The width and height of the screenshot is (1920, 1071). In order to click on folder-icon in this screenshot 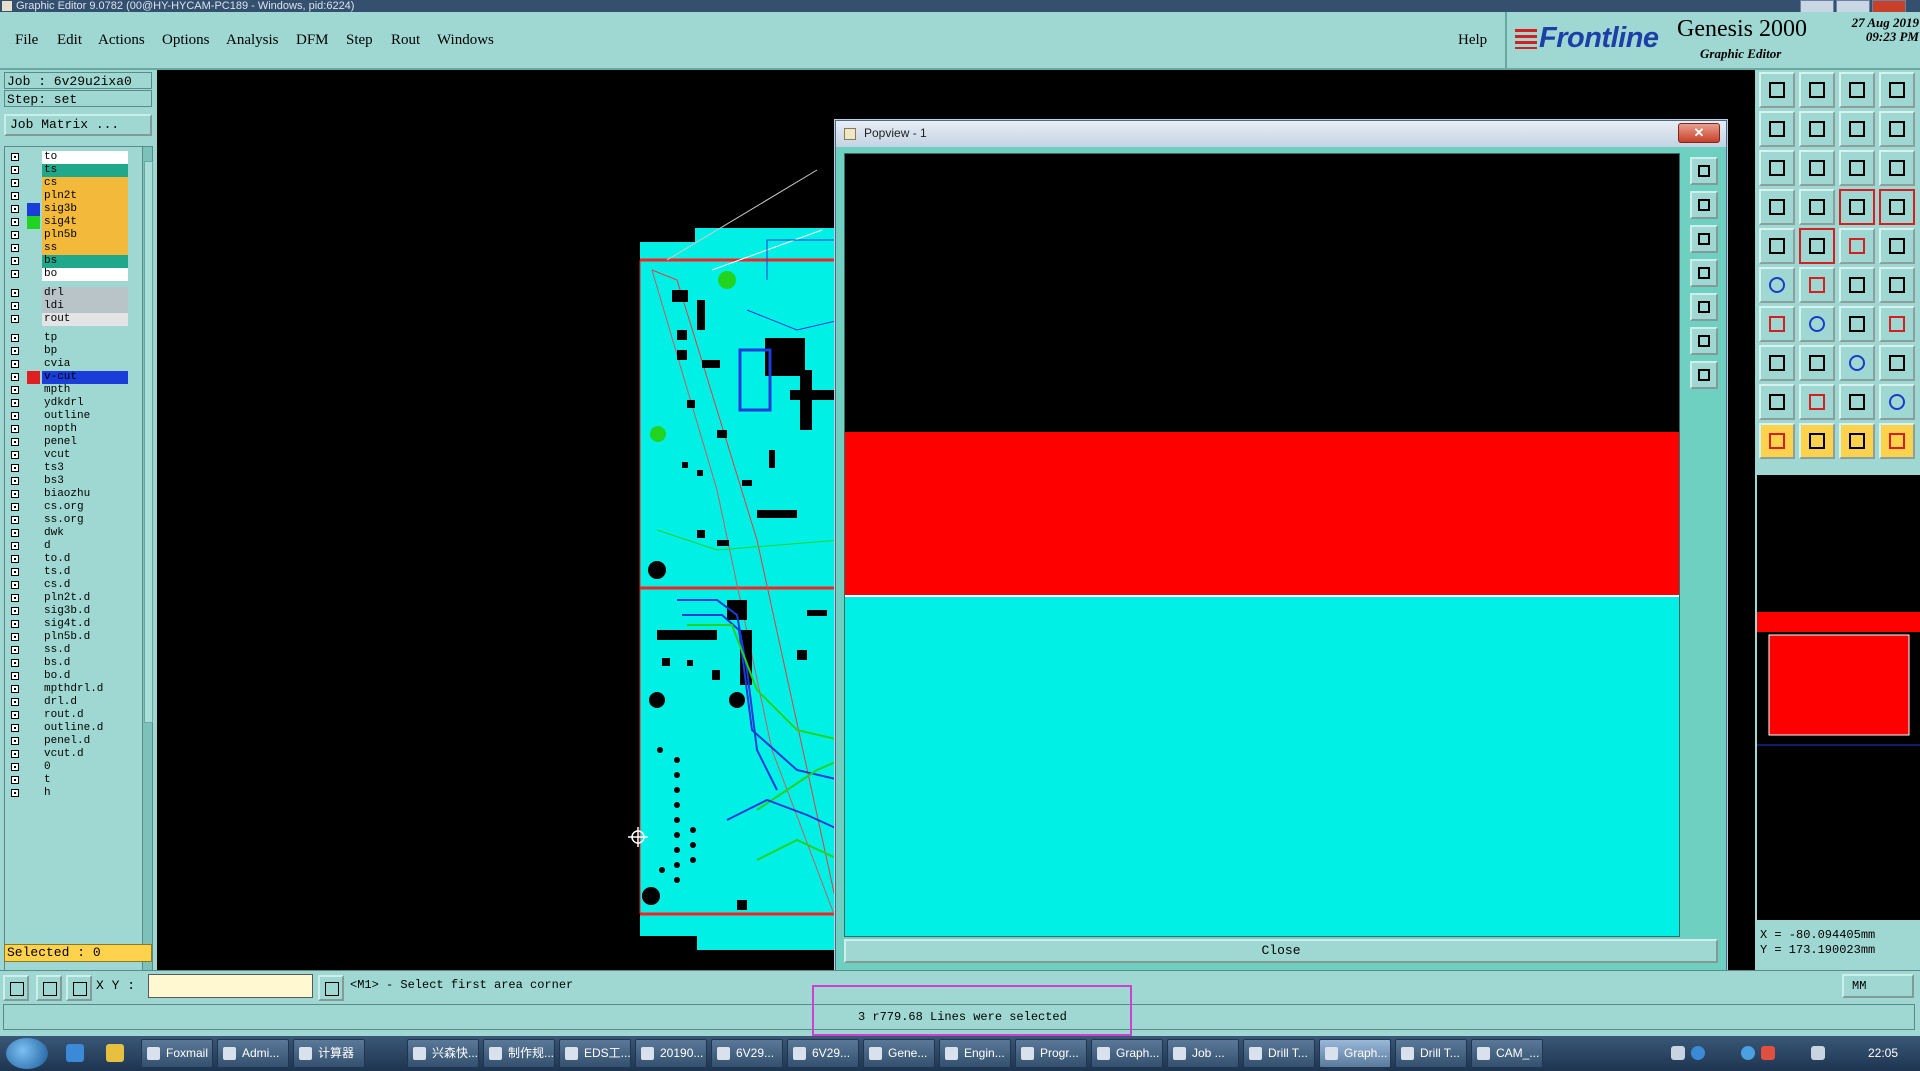, I will do `click(115, 1053)`.